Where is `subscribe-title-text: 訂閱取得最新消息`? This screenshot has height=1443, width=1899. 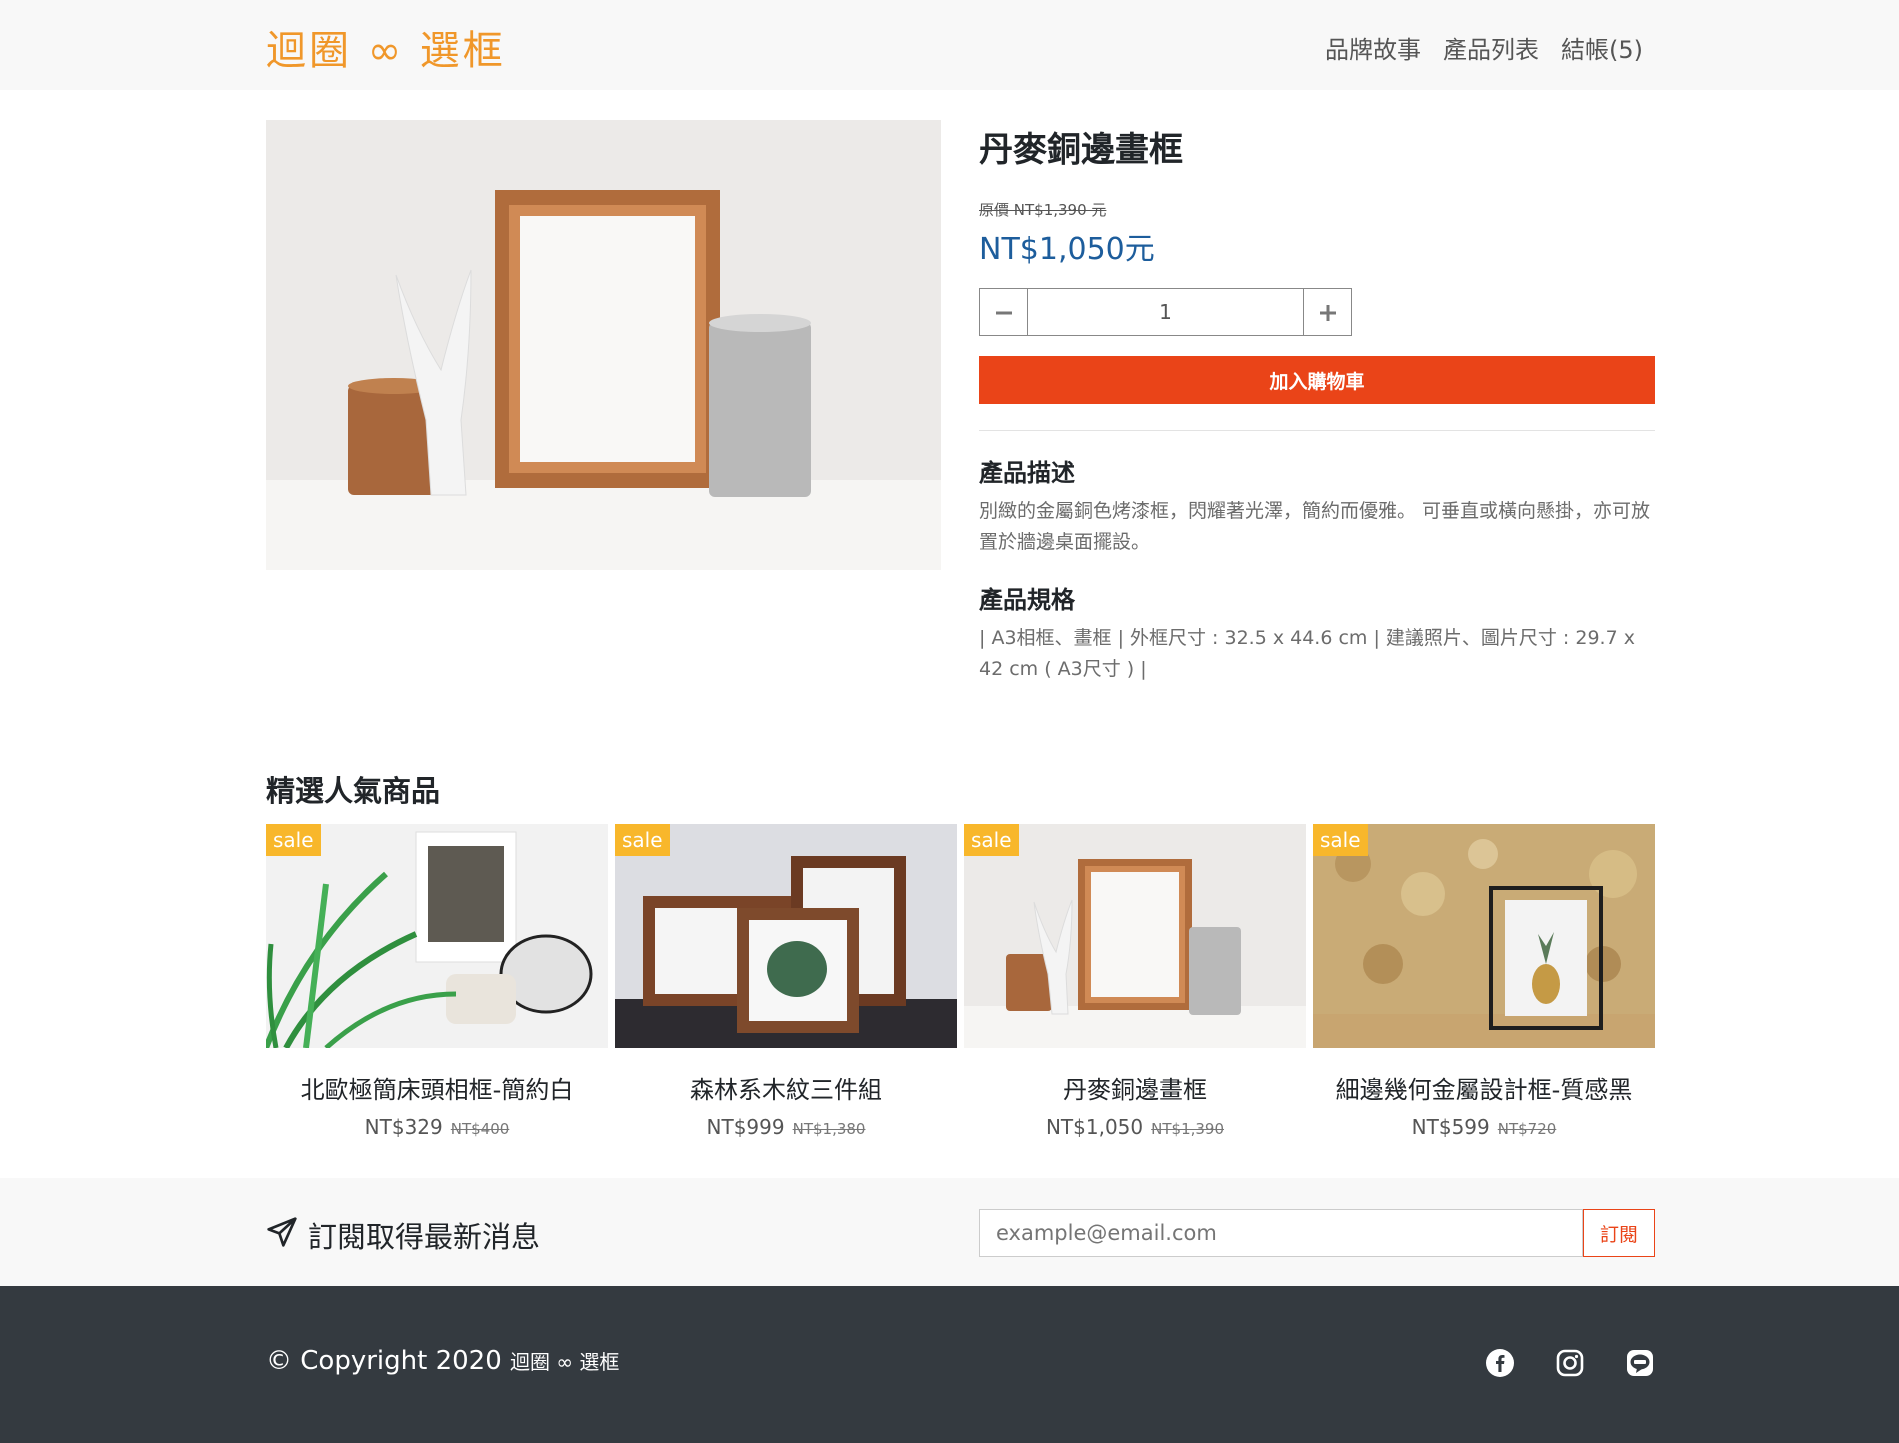 subscribe-title-text: 訂閱取得最新消息 is located at coordinates (424, 1237).